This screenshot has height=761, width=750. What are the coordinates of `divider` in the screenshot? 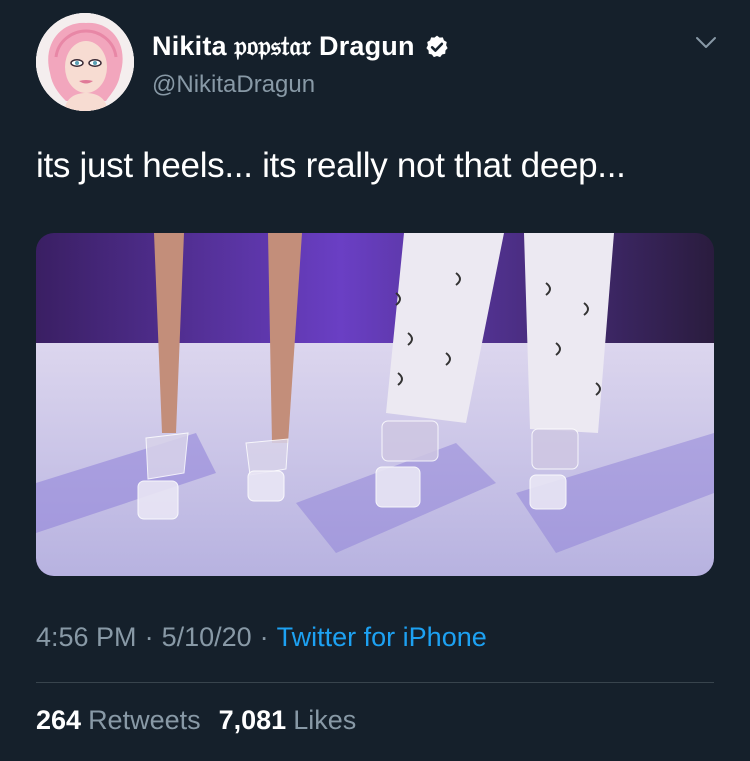 It's located at (375, 682).